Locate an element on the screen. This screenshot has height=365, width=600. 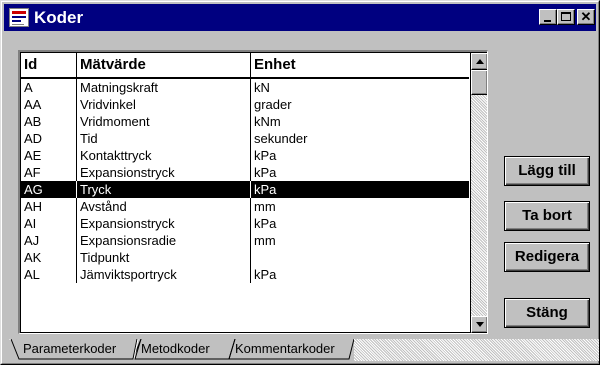
minimize-button is located at coordinates (548, 17).